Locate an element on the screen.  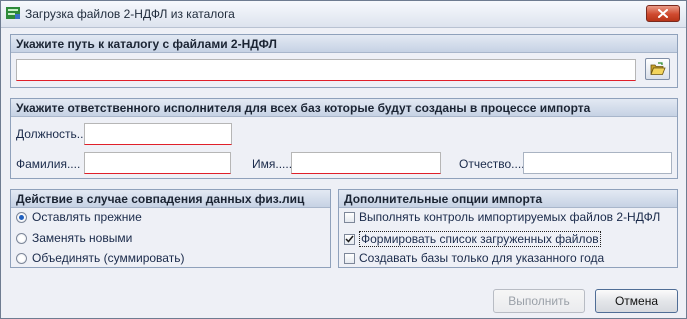
position-input is located at coordinates (158, 134).